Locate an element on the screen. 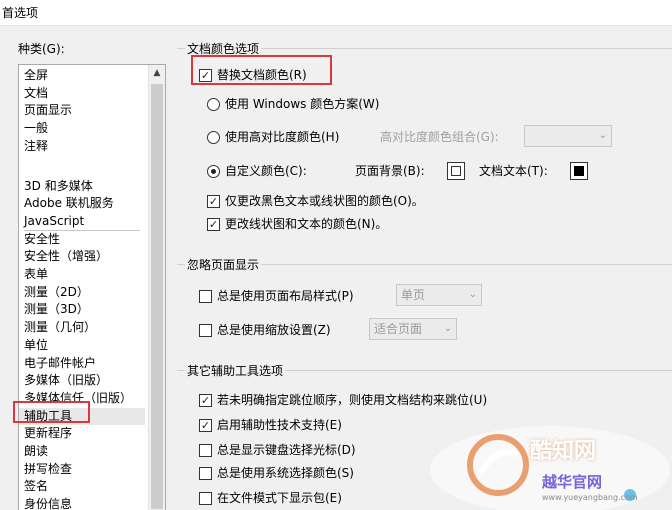 This screenshot has height=510, width=672. zoom-combo: 适合页面 ⌄ is located at coordinates (413, 329).